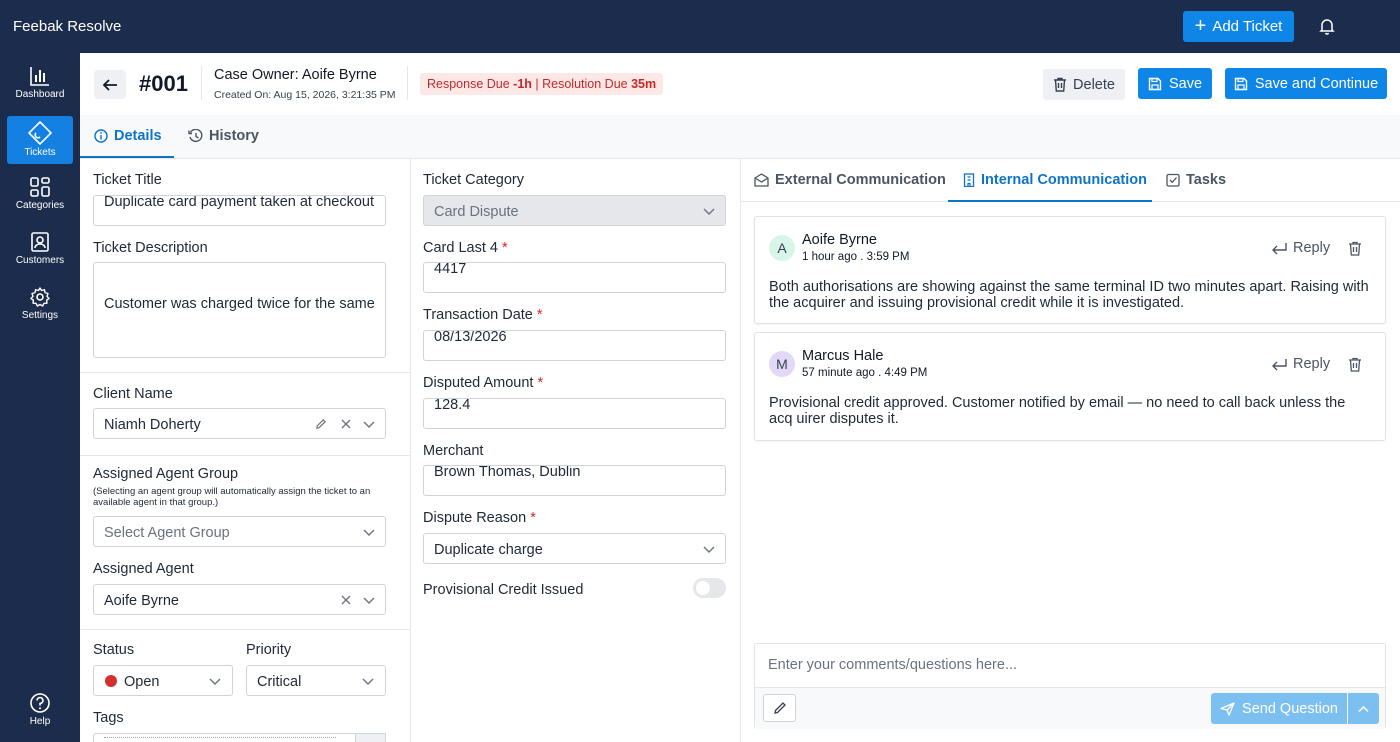 This screenshot has width=1400, height=742. Describe the element at coordinates (40, 94) in the screenshot. I see `sidebar-item-label: Dashboard` at that location.